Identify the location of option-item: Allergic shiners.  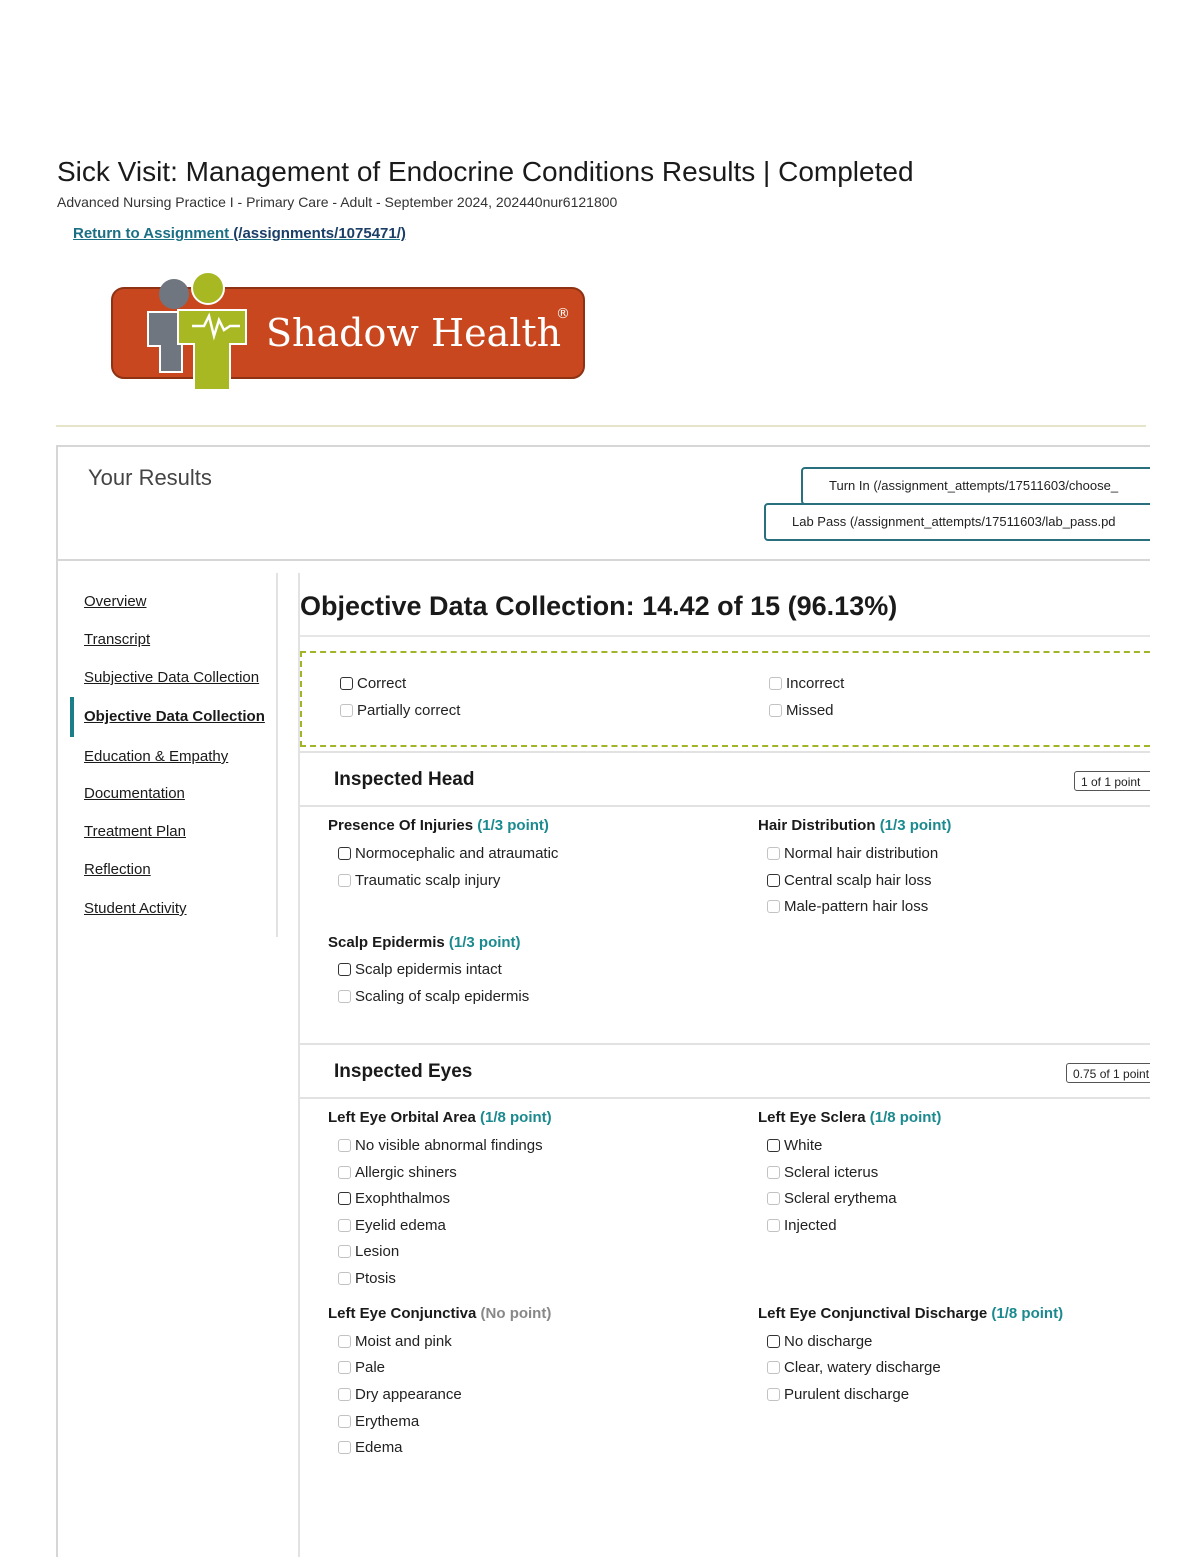
(397, 1172).